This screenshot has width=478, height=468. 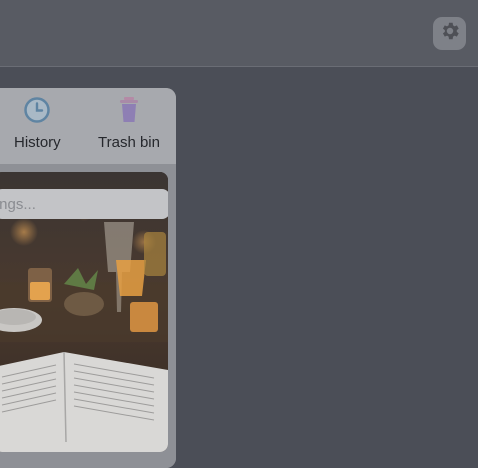 I want to click on settings-button, so click(x=449, y=33).